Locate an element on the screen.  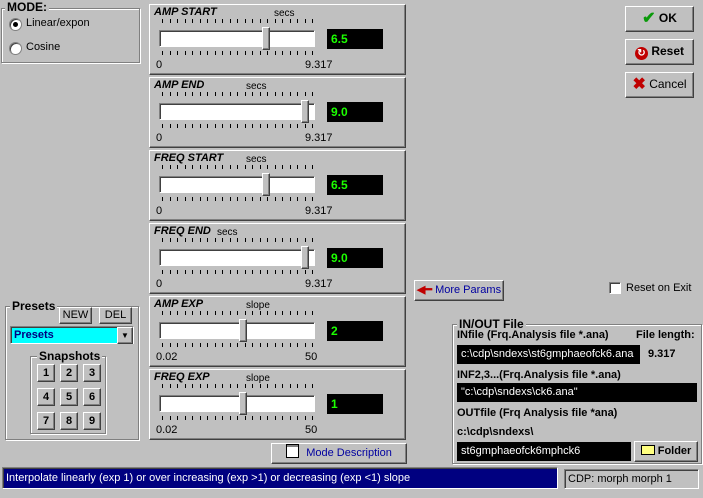
cancel-button: ✖ Cancel is located at coordinates (659, 85).